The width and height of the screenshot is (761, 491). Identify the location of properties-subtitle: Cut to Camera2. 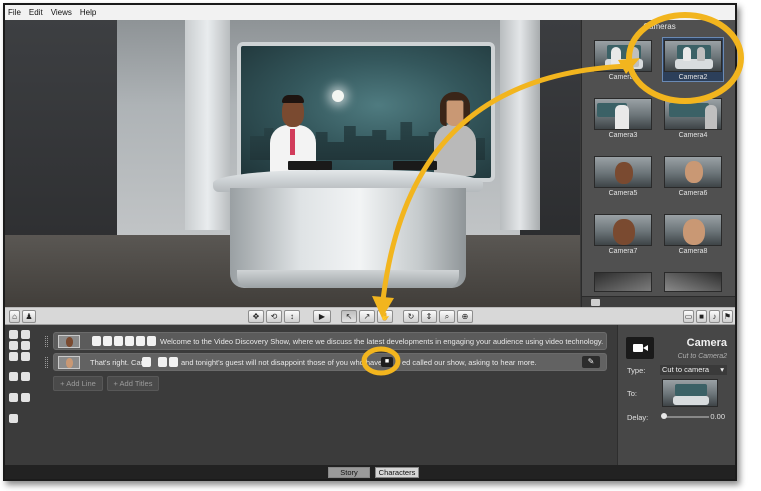
(702, 356).